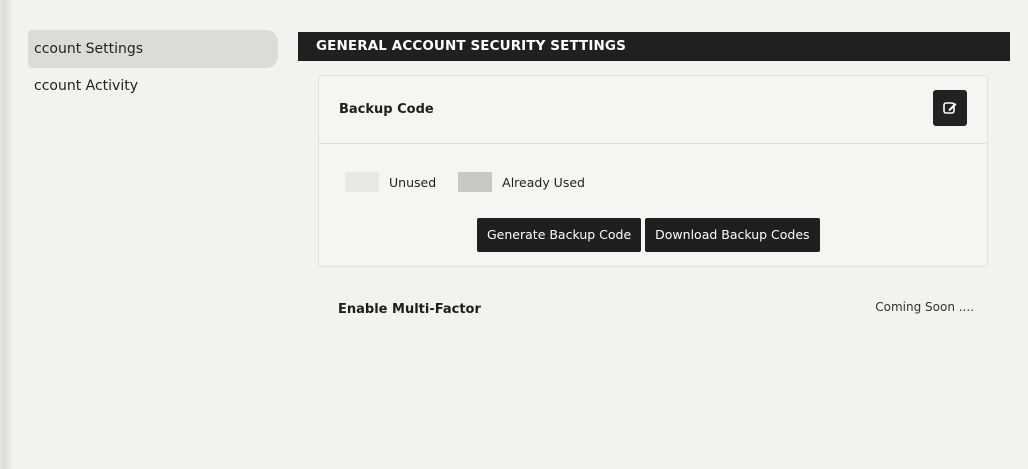  What do you see at coordinates (732, 235) in the screenshot?
I see `download-backup-codes-button: Download Backup Codes` at bounding box center [732, 235].